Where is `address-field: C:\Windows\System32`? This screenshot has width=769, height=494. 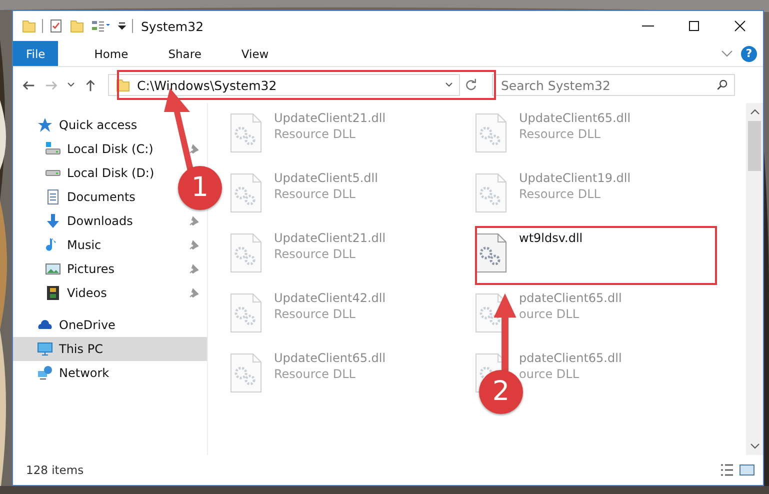
address-field: C:\Windows\System32 is located at coordinates (284, 85).